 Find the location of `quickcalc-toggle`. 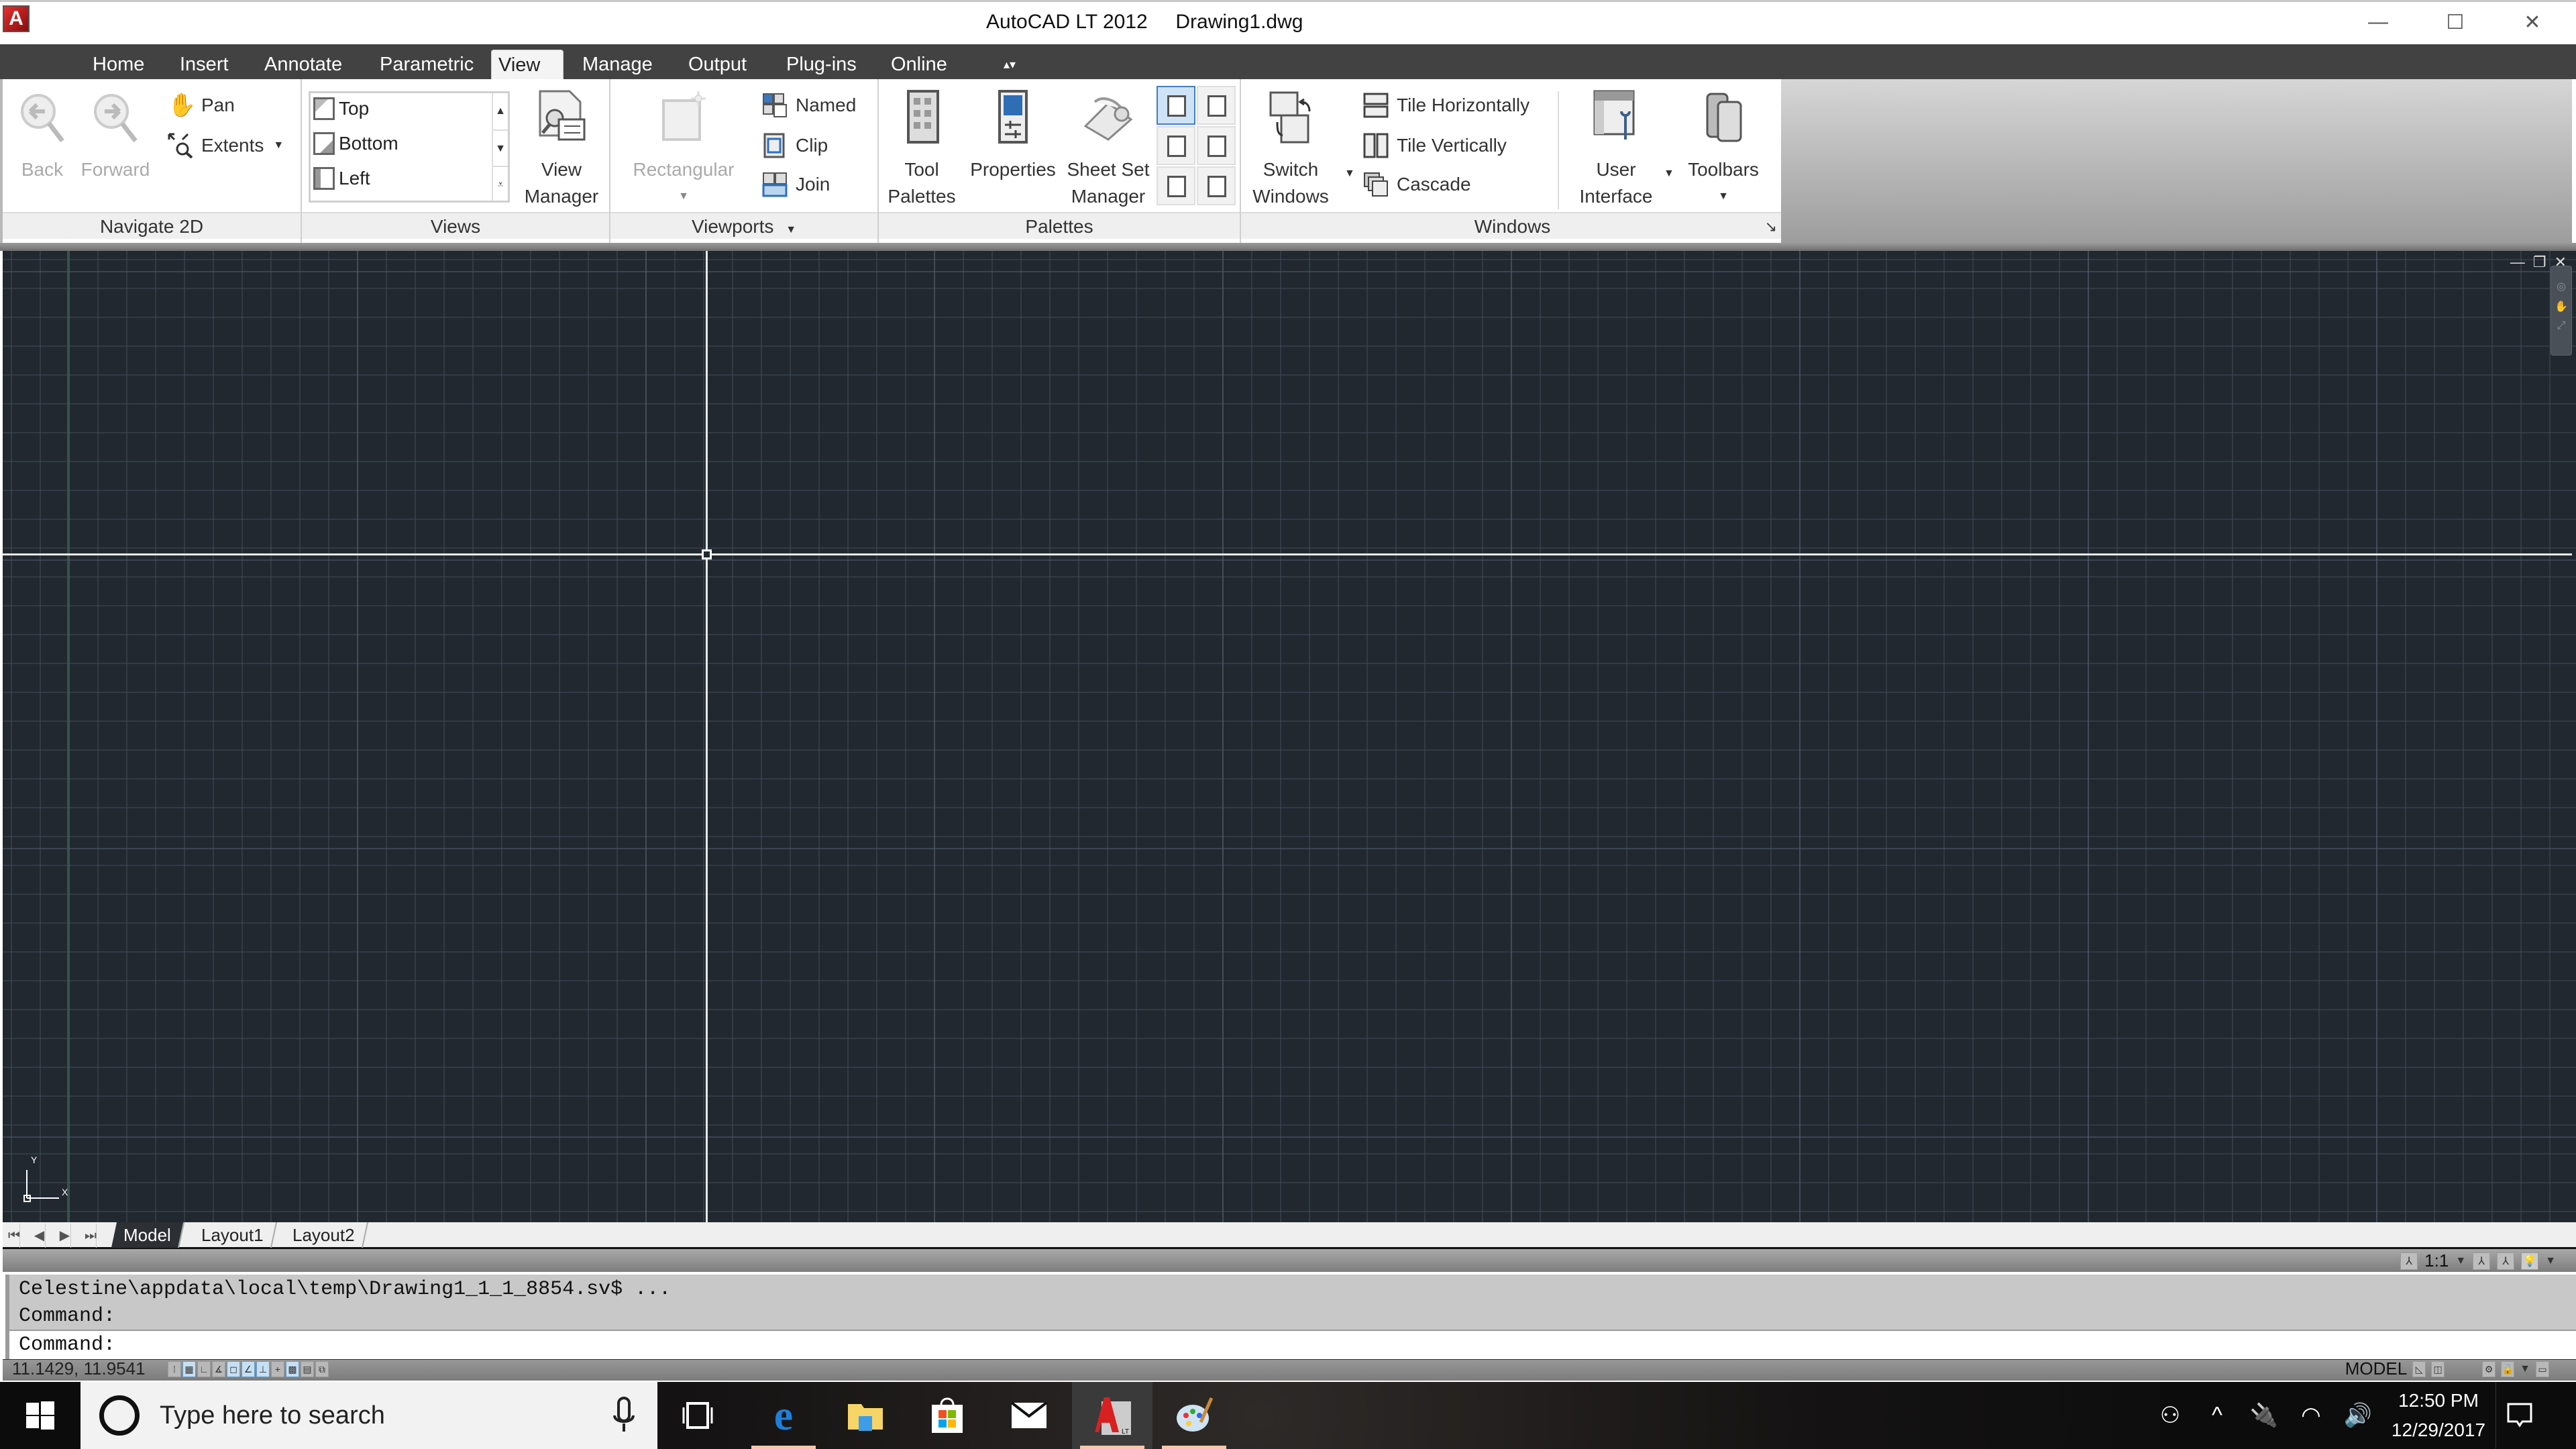

quickcalc-toggle is located at coordinates (1216, 145).